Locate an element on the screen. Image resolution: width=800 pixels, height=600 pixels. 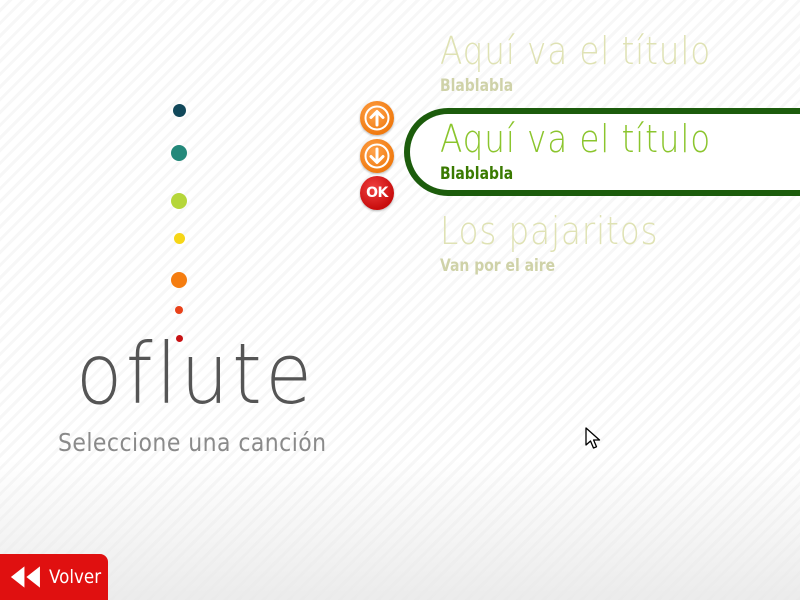
back-button: Volver is located at coordinates (54, 577).